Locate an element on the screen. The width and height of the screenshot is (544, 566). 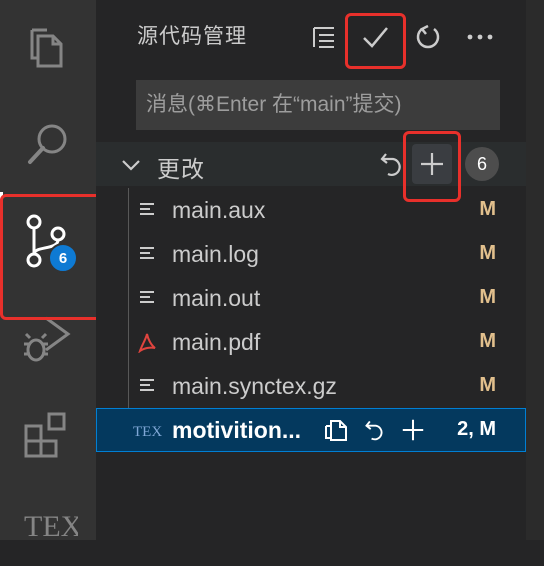
file-name: main.synctex.gz is located at coordinates (254, 386).